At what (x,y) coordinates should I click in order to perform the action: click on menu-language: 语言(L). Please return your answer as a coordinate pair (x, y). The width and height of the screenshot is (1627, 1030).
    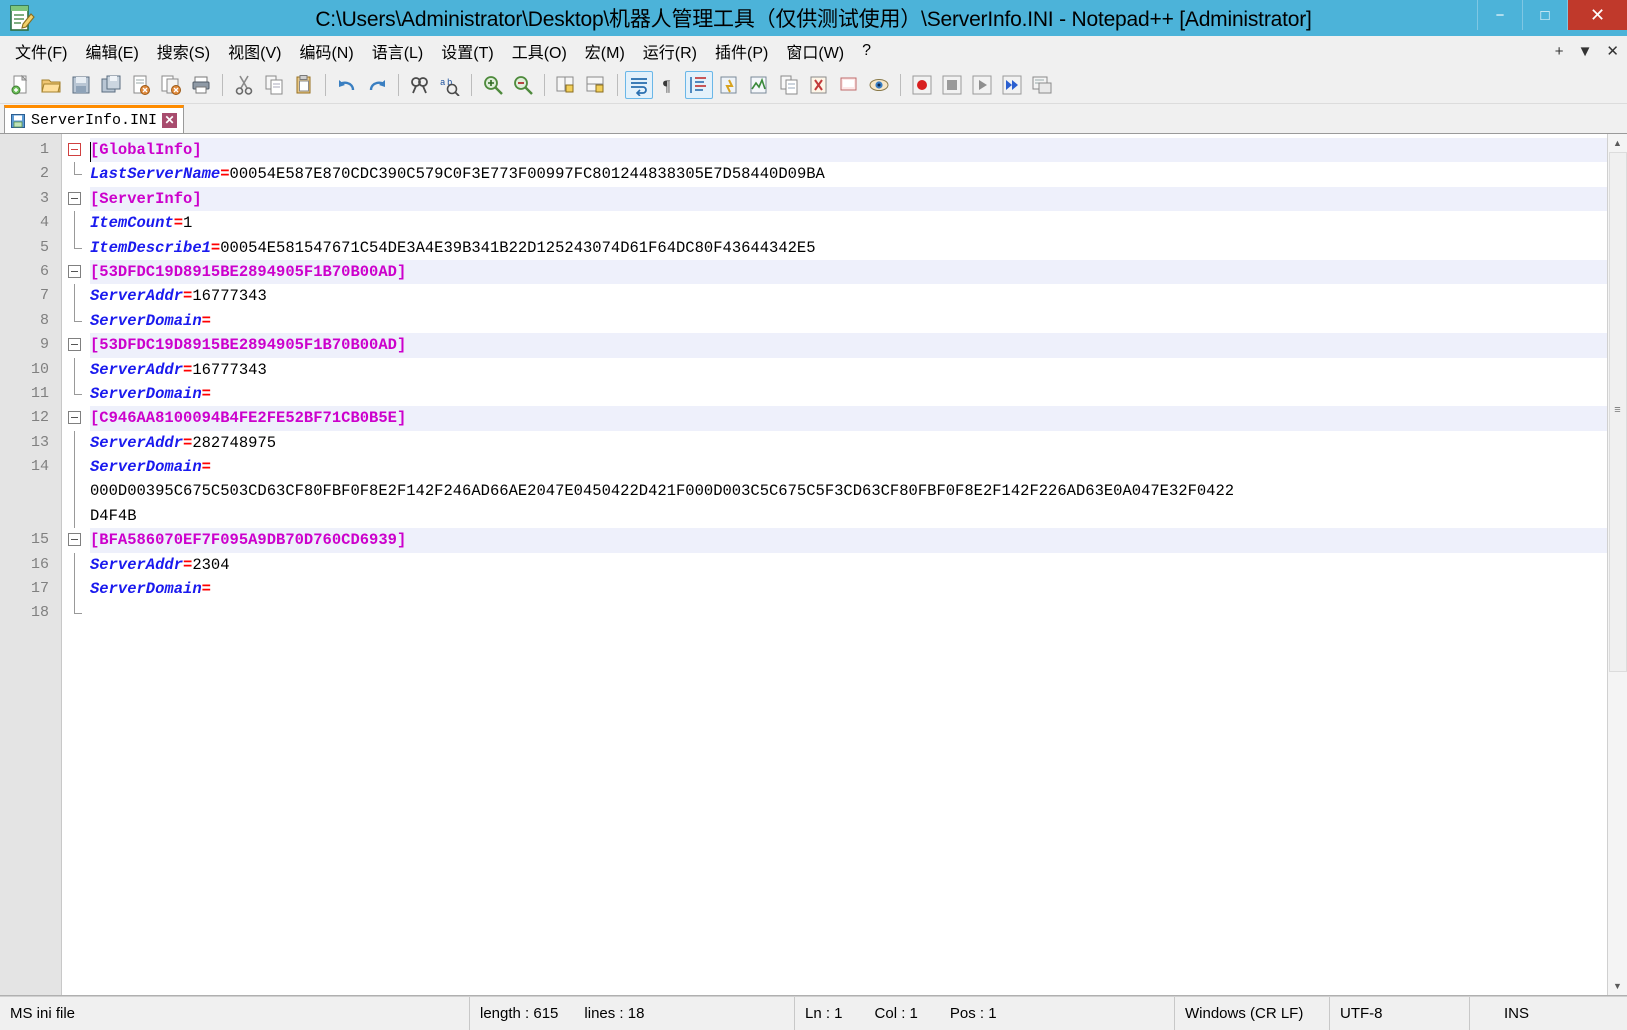
    Looking at the image, I should click on (398, 51).